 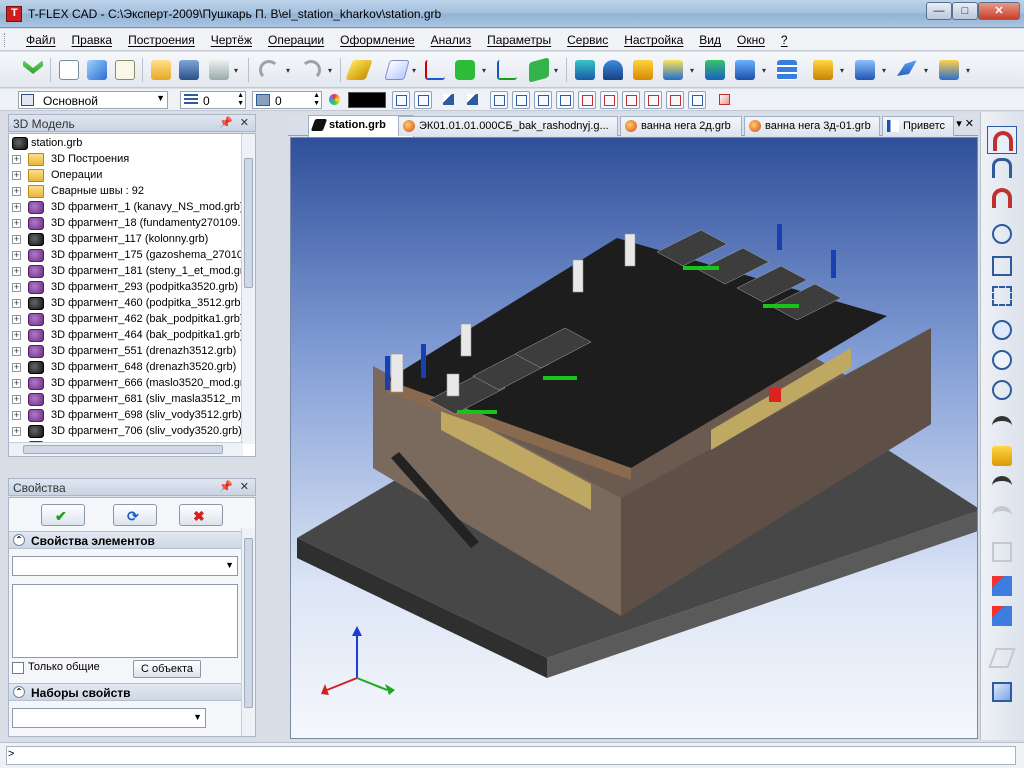 I want to click on snap-operation-button, so click(x=609, y=100).